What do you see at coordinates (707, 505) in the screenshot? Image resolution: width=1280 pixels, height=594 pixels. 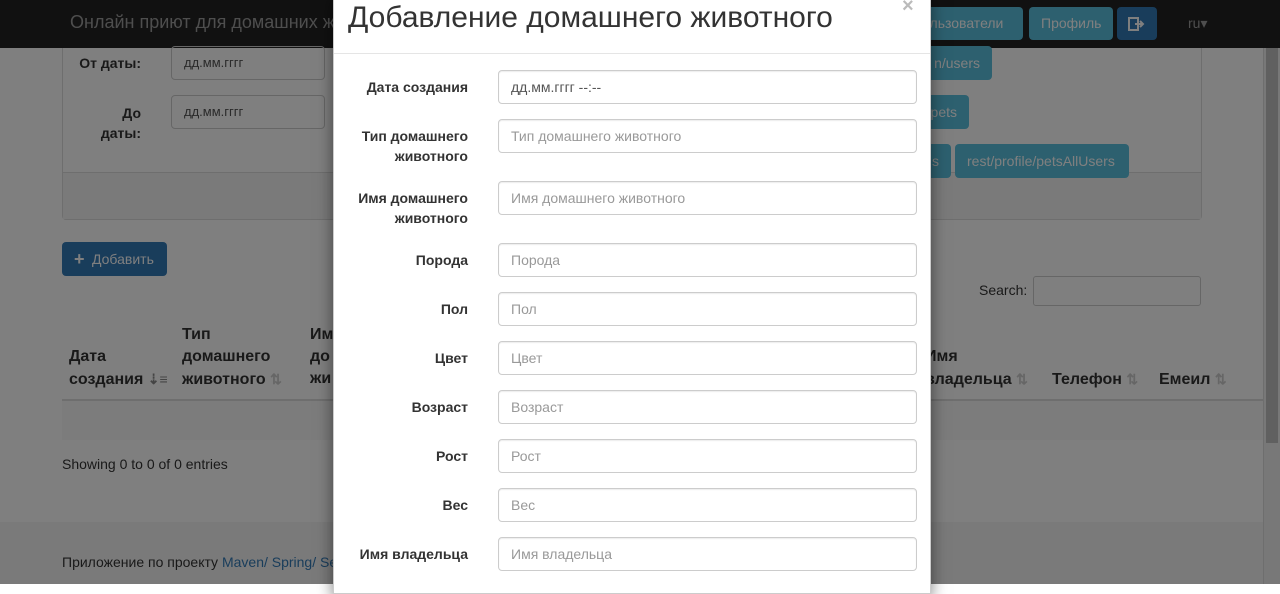 I see `weight-input: Вес` at bounding box center [707, 505].